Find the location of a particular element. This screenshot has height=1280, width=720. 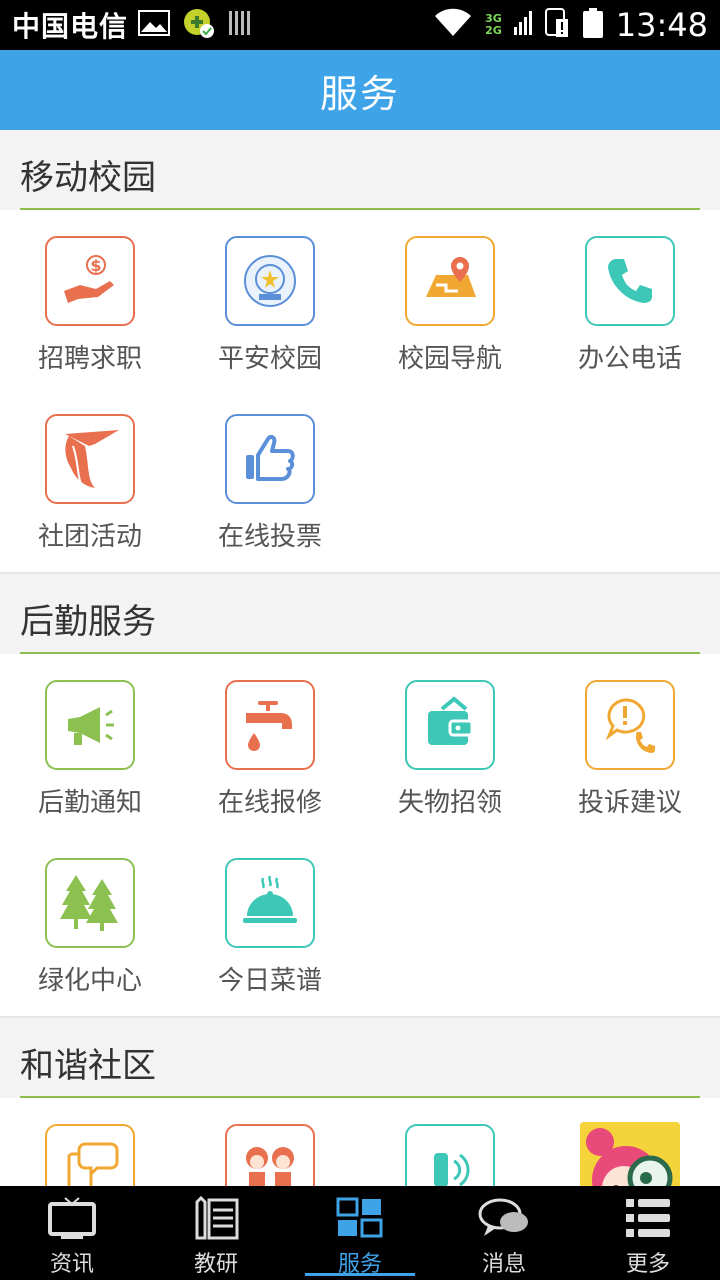

tv-icon is located at coordinates (72, 1220).